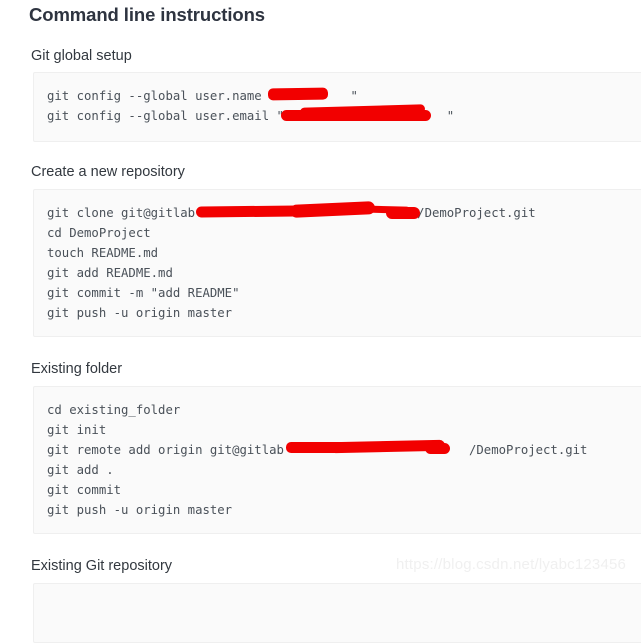 Image resolution: width=641 pixels, height=643 pixels. Describe the element at coordinates (202, 96) in the screenshot. I see `code-line: git config --global user.name " "` at that location.